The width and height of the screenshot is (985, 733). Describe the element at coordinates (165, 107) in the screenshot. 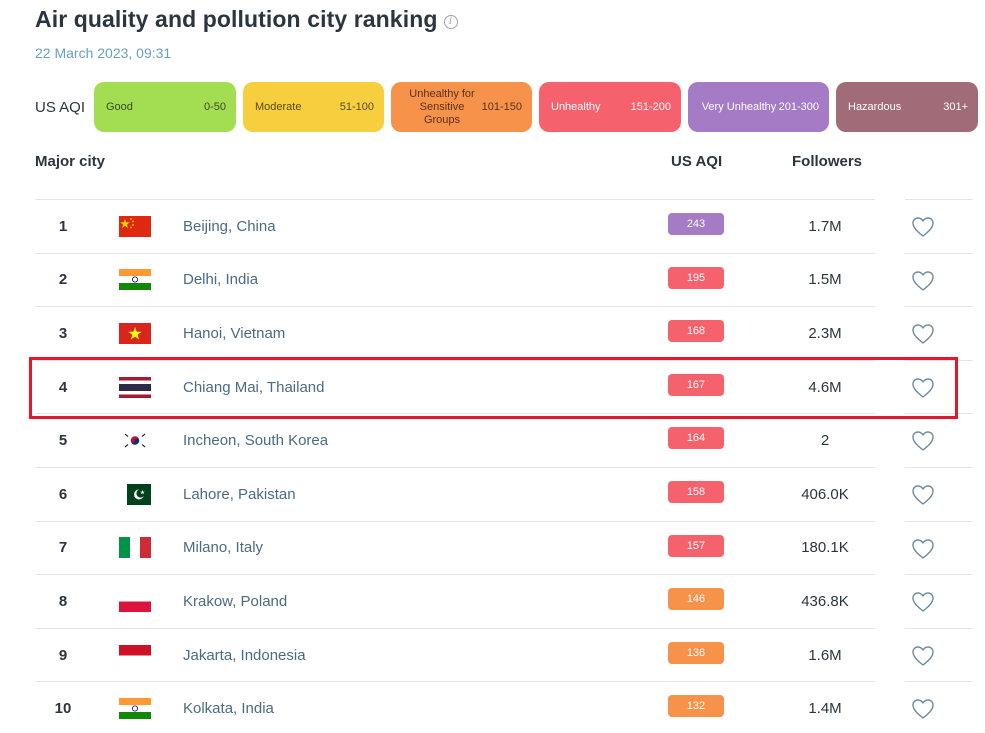

I see `legend-item-good: Good 0-50` at that location.